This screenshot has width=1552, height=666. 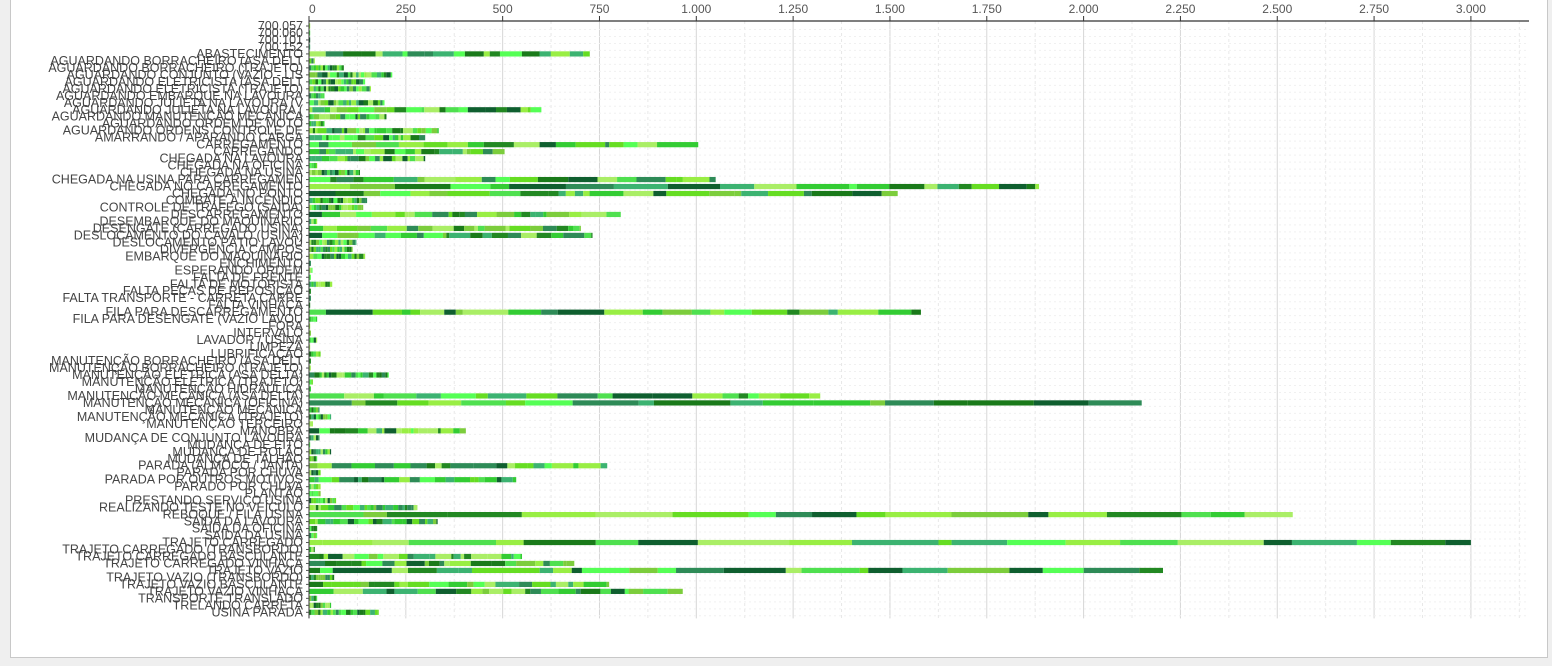 What do you see at coordinates (890, 9) in the screenshot?
I see `x-tick-label: 1.500` at bounding box center [890, 9].